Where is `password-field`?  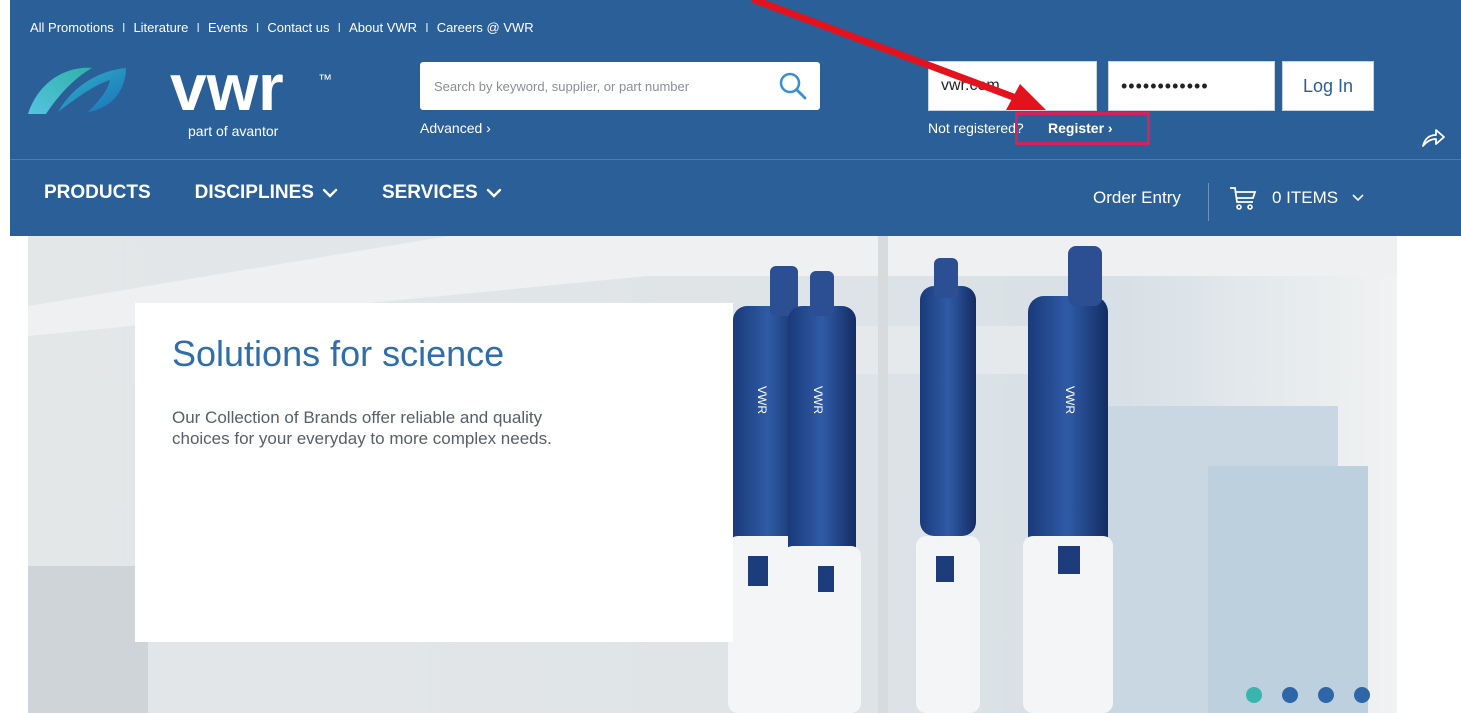
password-field is located at coordinates (1191, 86).